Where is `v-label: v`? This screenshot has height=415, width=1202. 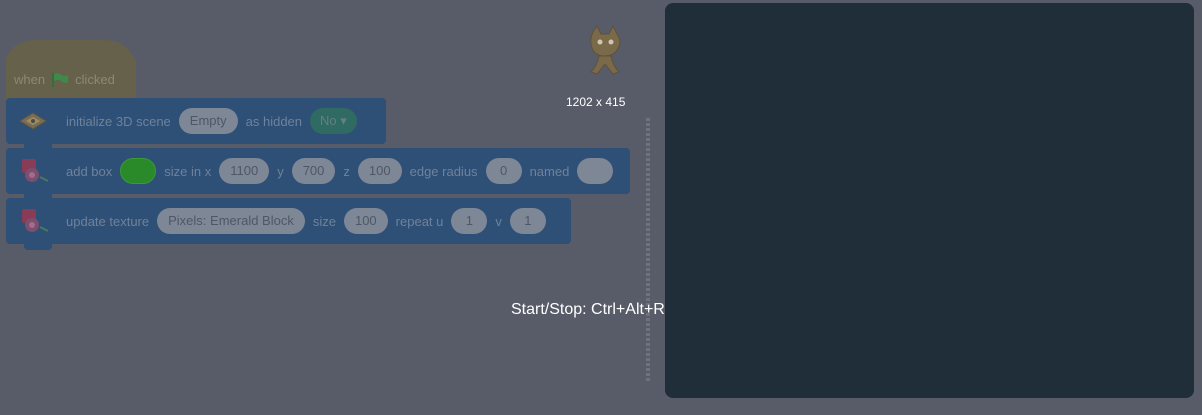
v-label: v is located at coordinates (498, 221).